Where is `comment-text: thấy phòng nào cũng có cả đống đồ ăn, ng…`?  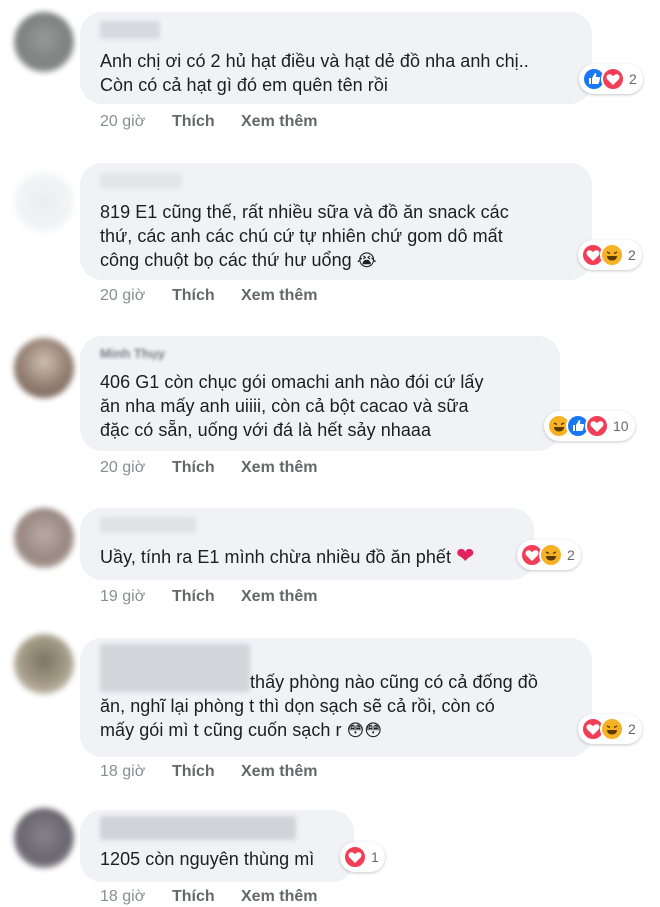 comment-text: thấy phòng nào cũng có cả đống đồ ăn, ng… is located at coordinates (319, 706).